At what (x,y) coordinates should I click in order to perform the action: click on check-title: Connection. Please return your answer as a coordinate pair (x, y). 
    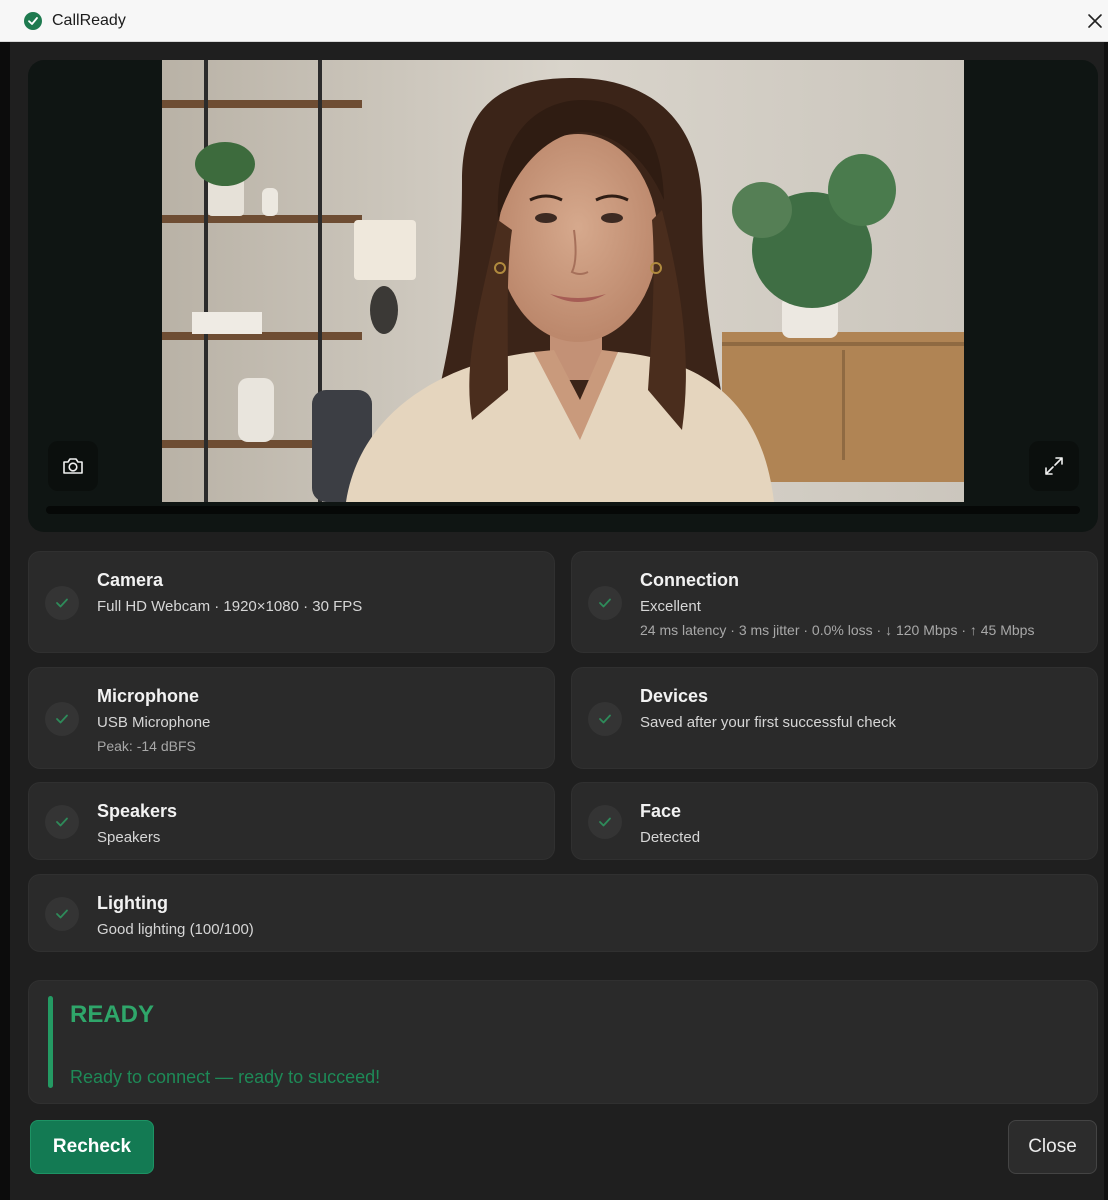
    Looking at the image, I should click on (689, 580).